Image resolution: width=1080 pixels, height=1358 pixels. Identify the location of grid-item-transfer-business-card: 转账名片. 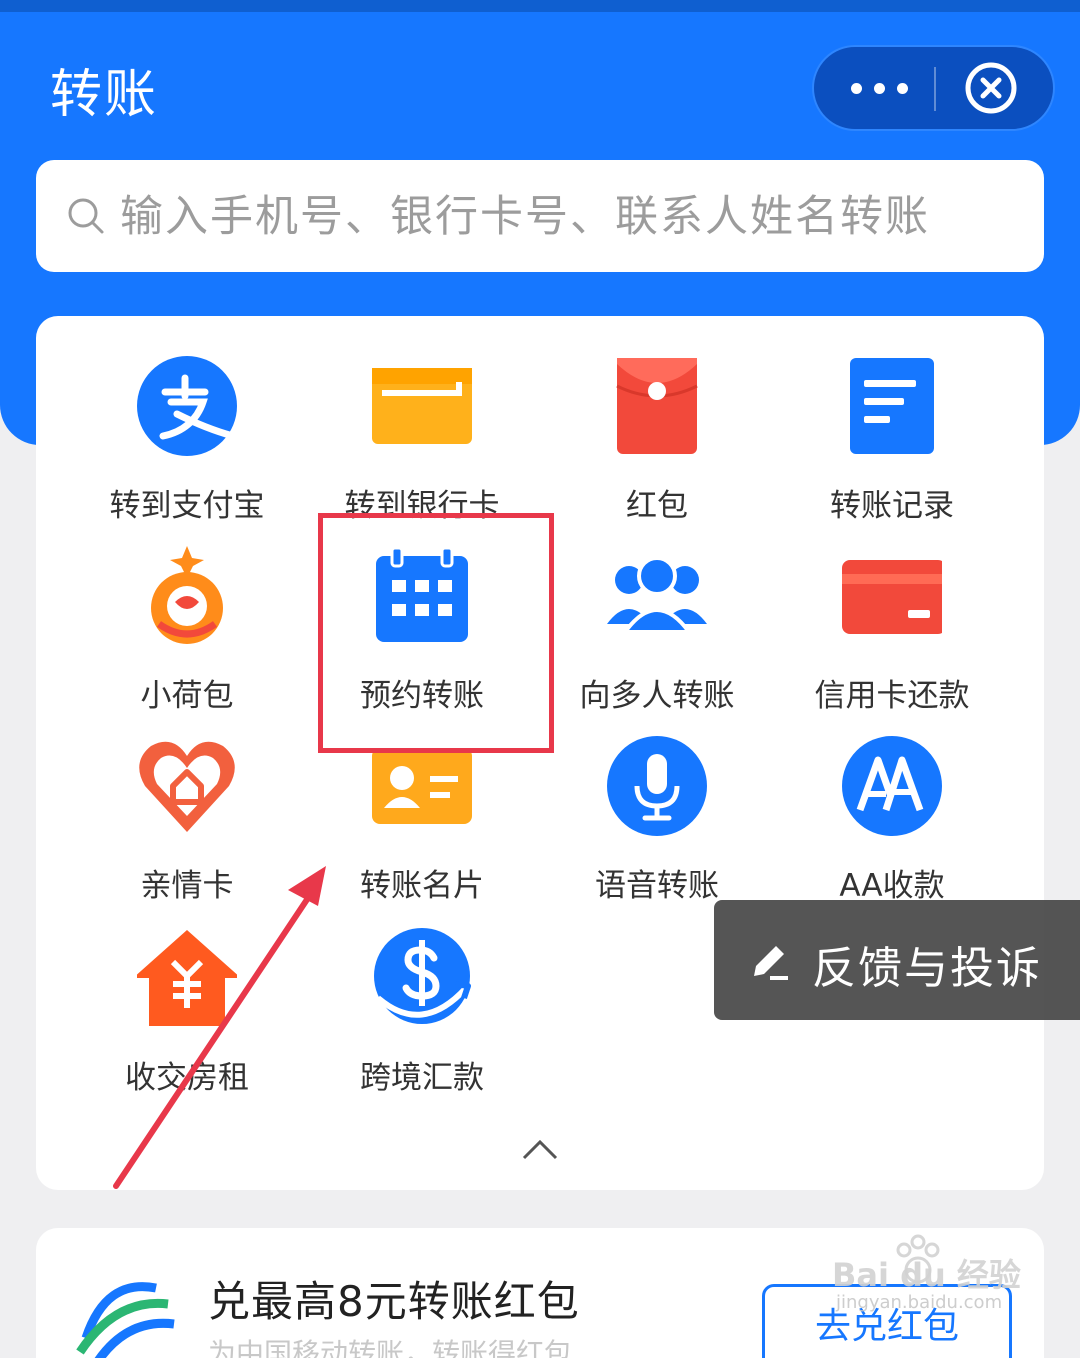
(422, 826).